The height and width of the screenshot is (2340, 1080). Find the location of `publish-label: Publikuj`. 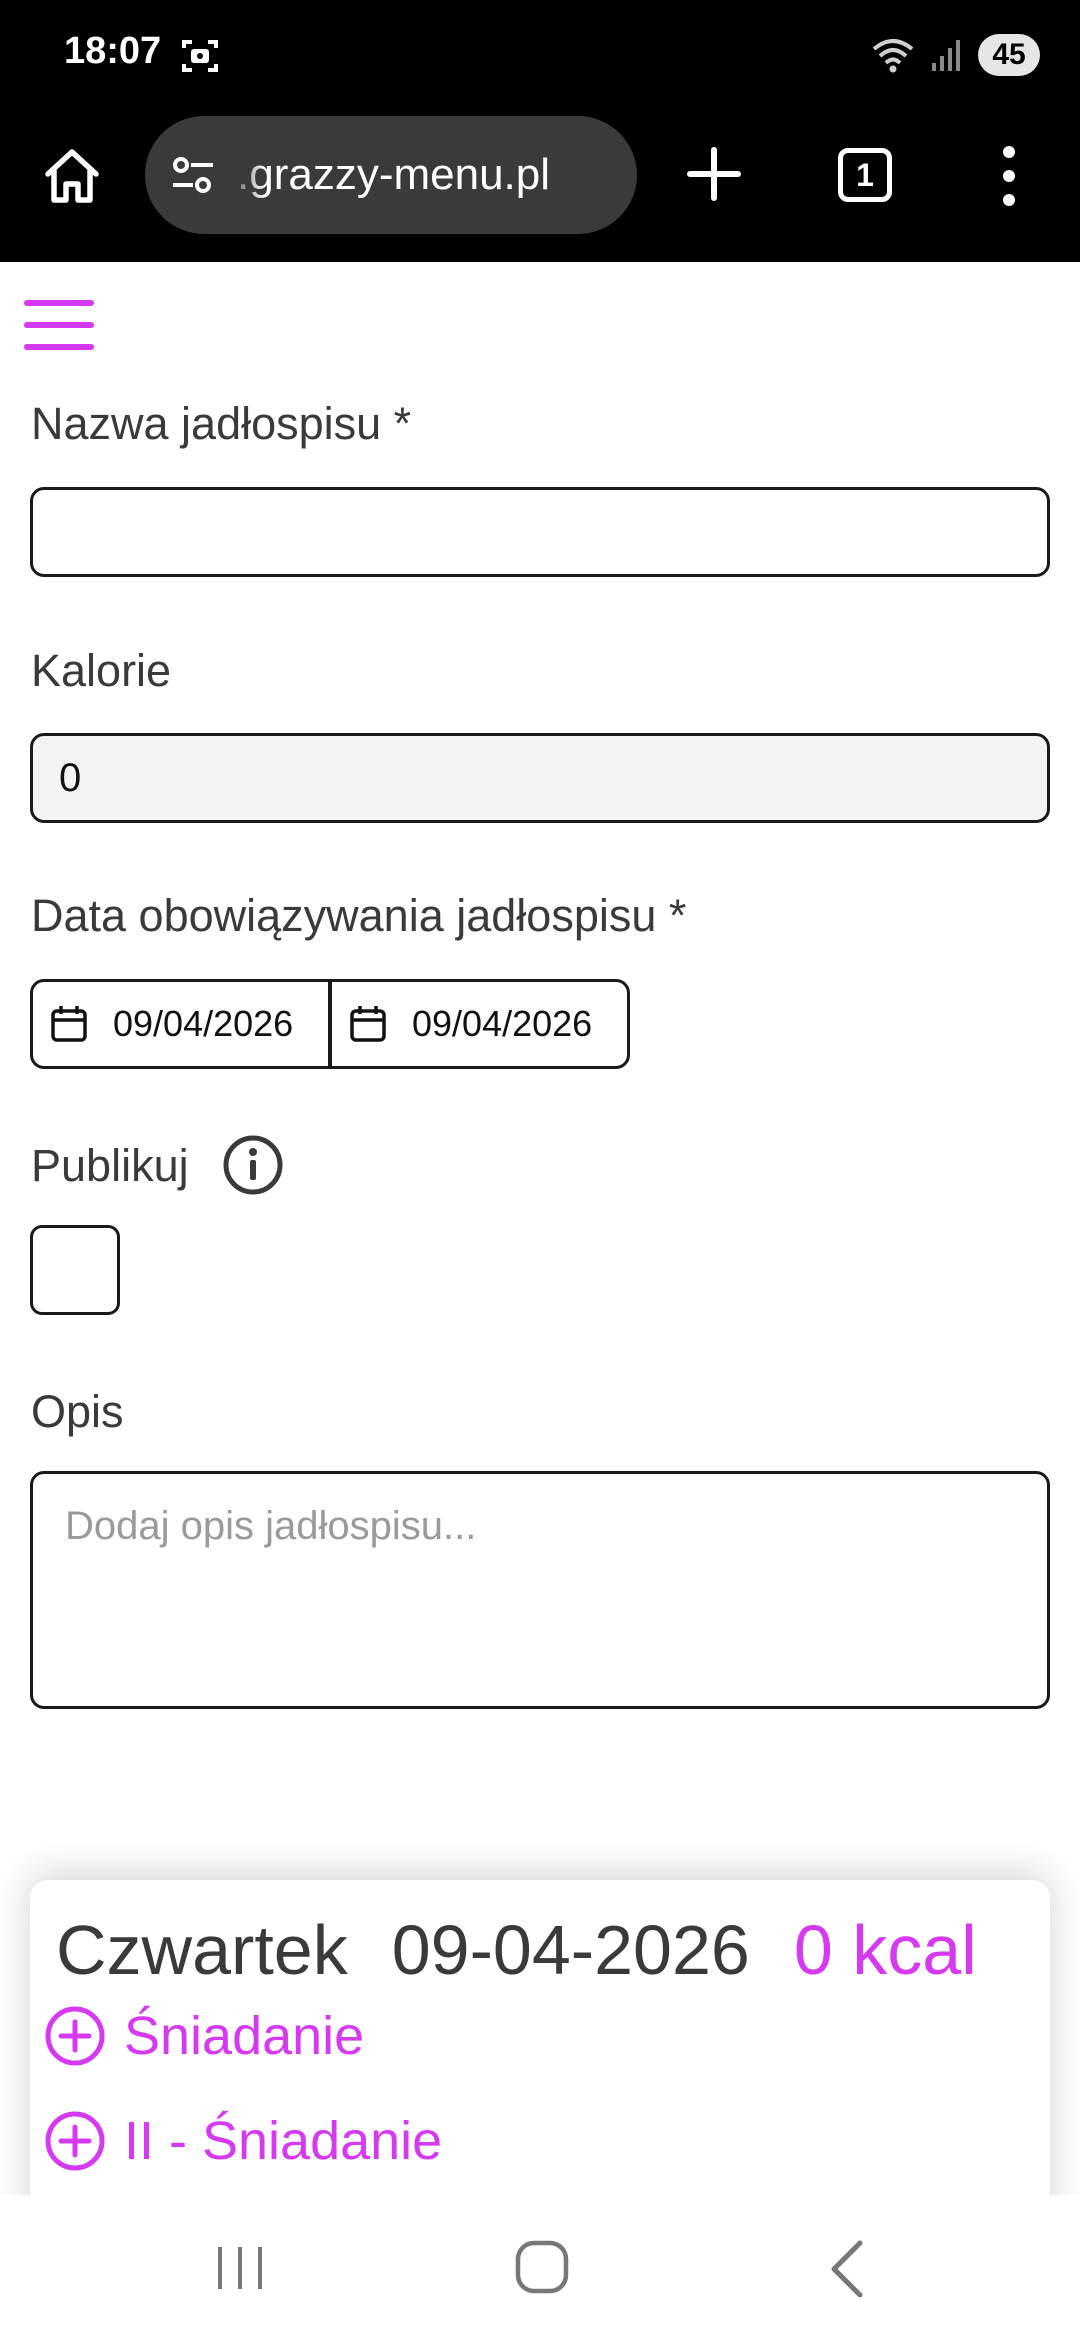

publish-label: Publikuj is located at coordinates (110, 1165).